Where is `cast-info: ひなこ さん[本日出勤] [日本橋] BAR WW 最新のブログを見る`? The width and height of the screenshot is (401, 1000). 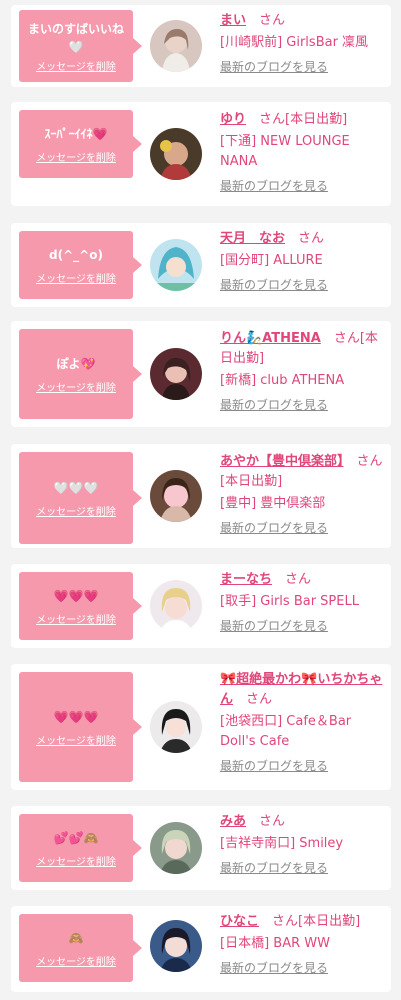 cast-info: ひなこ さん[本日出勤] [日本橋] BAR WW 最新のブログを見る is located at coordinates (302, 945).